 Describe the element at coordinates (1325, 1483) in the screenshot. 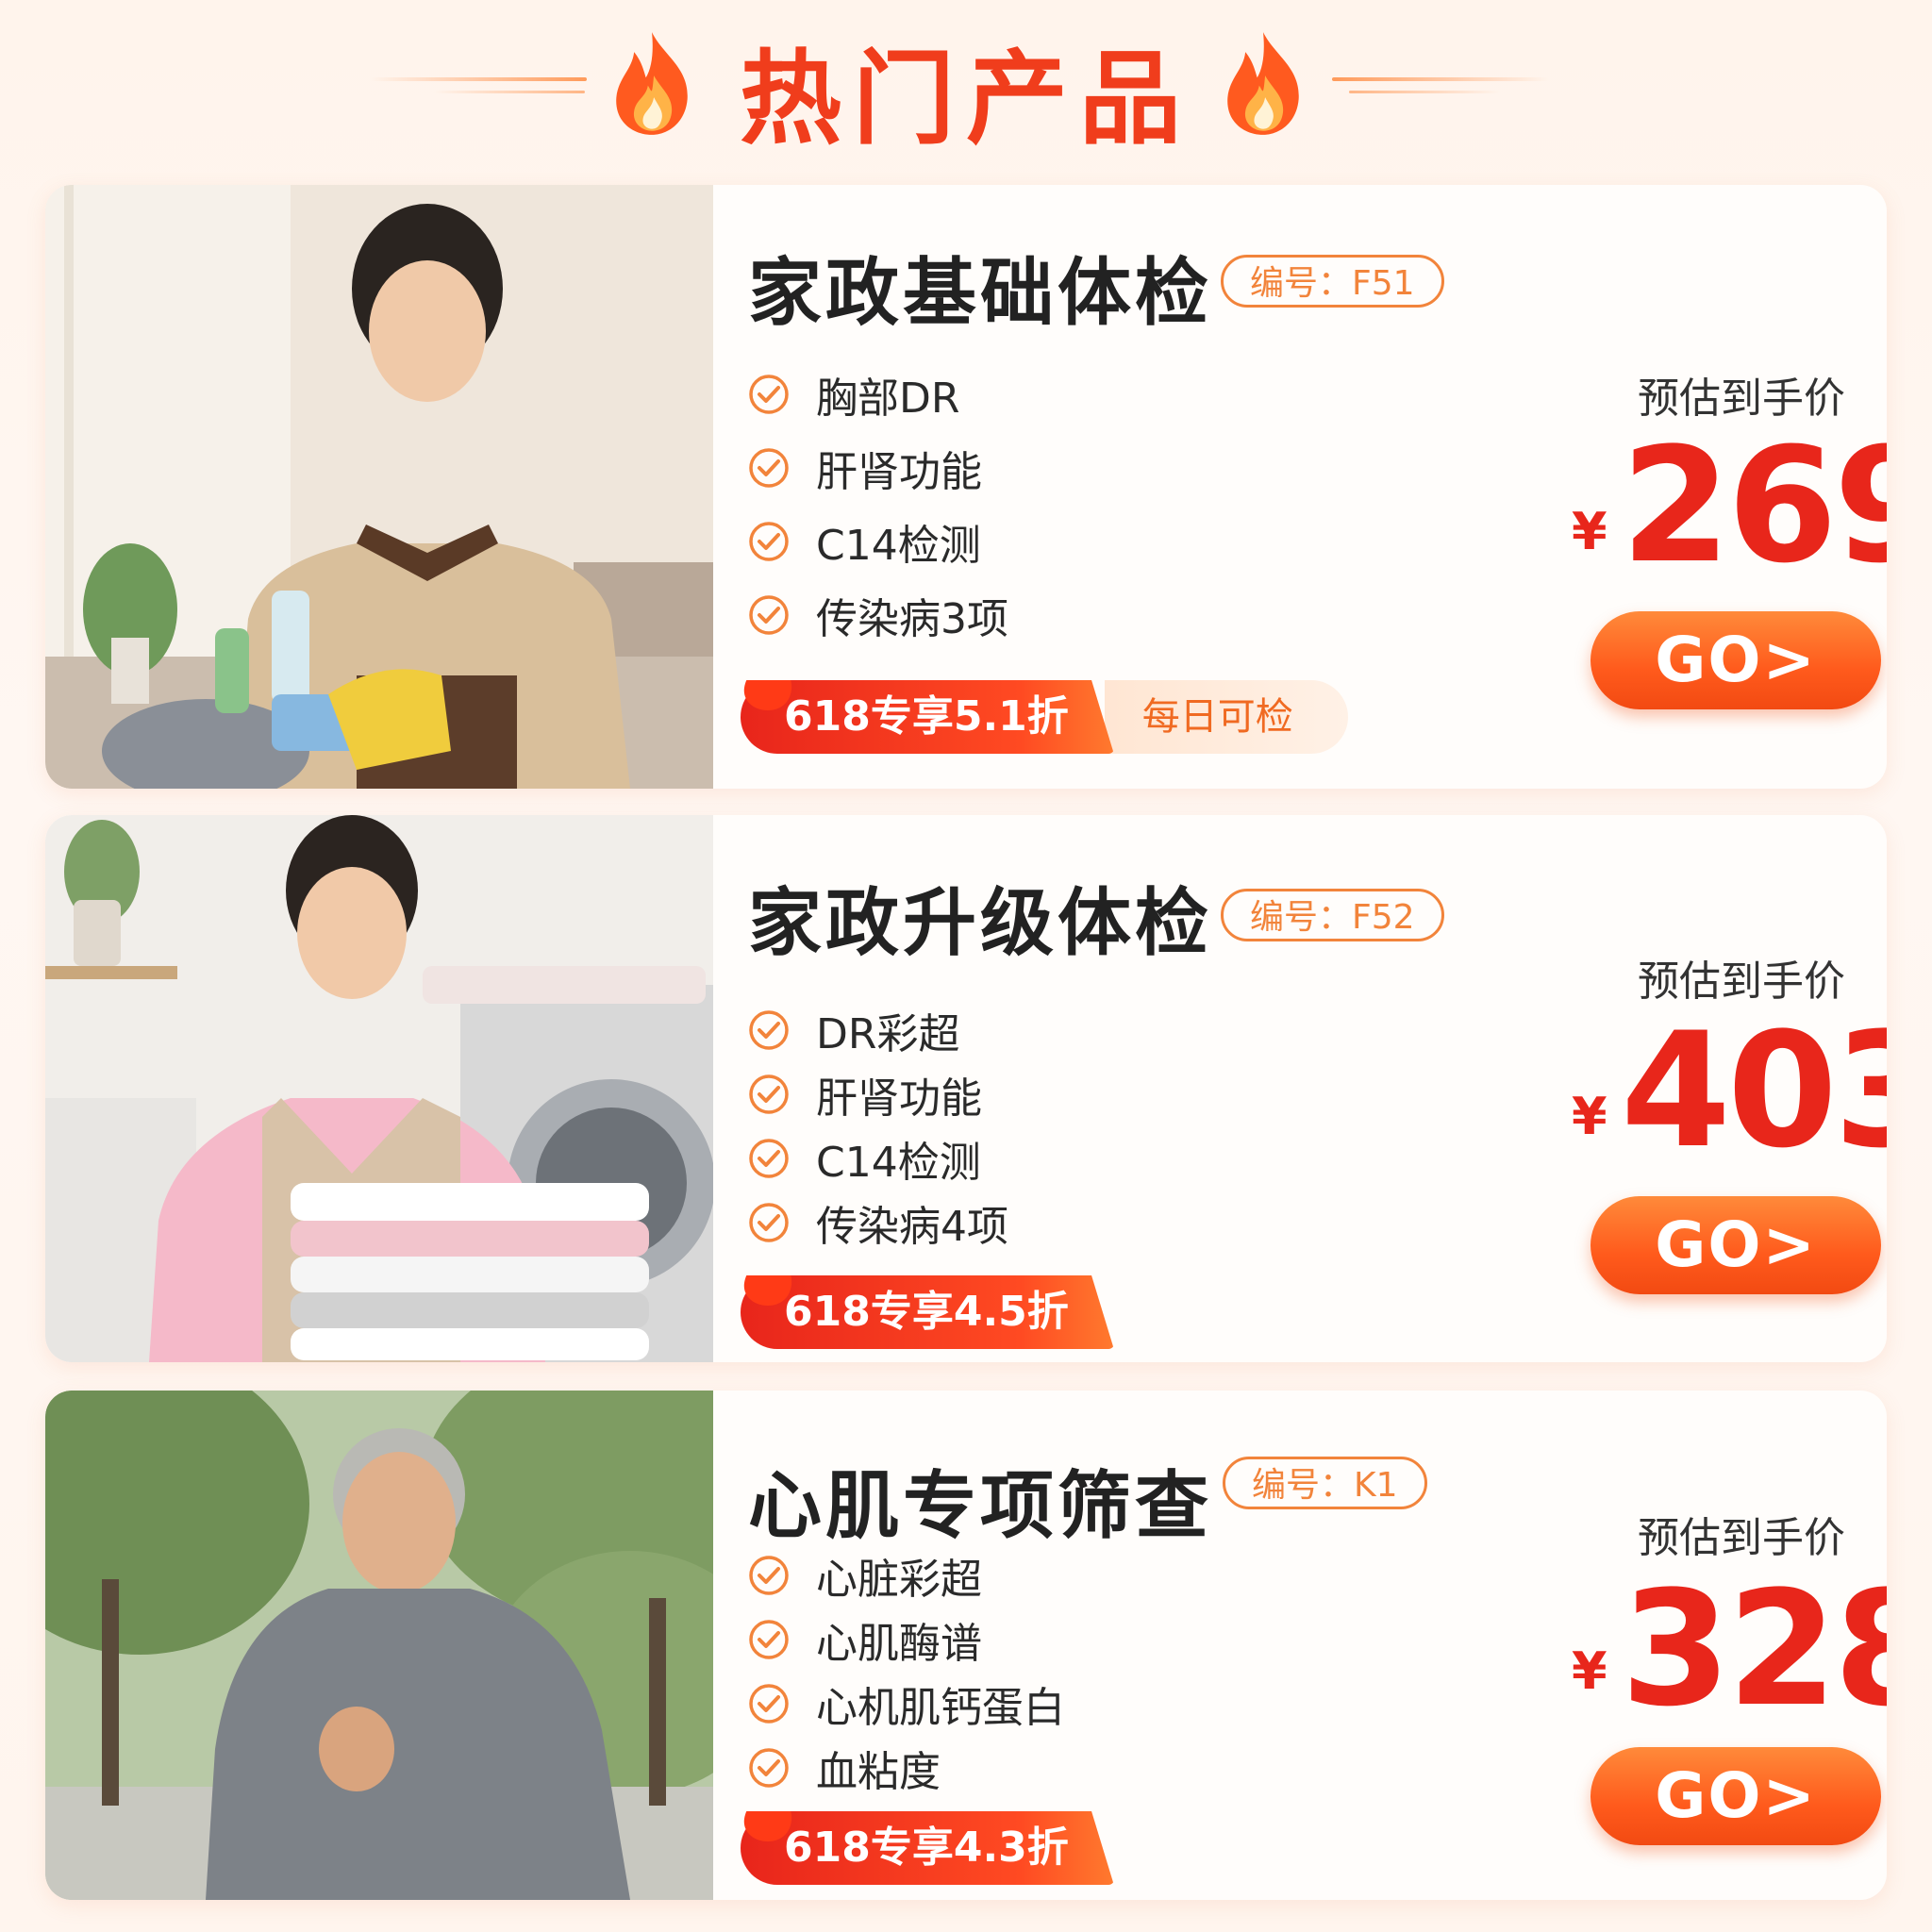

I see `product-code-badge: 编号：K1` at that location.